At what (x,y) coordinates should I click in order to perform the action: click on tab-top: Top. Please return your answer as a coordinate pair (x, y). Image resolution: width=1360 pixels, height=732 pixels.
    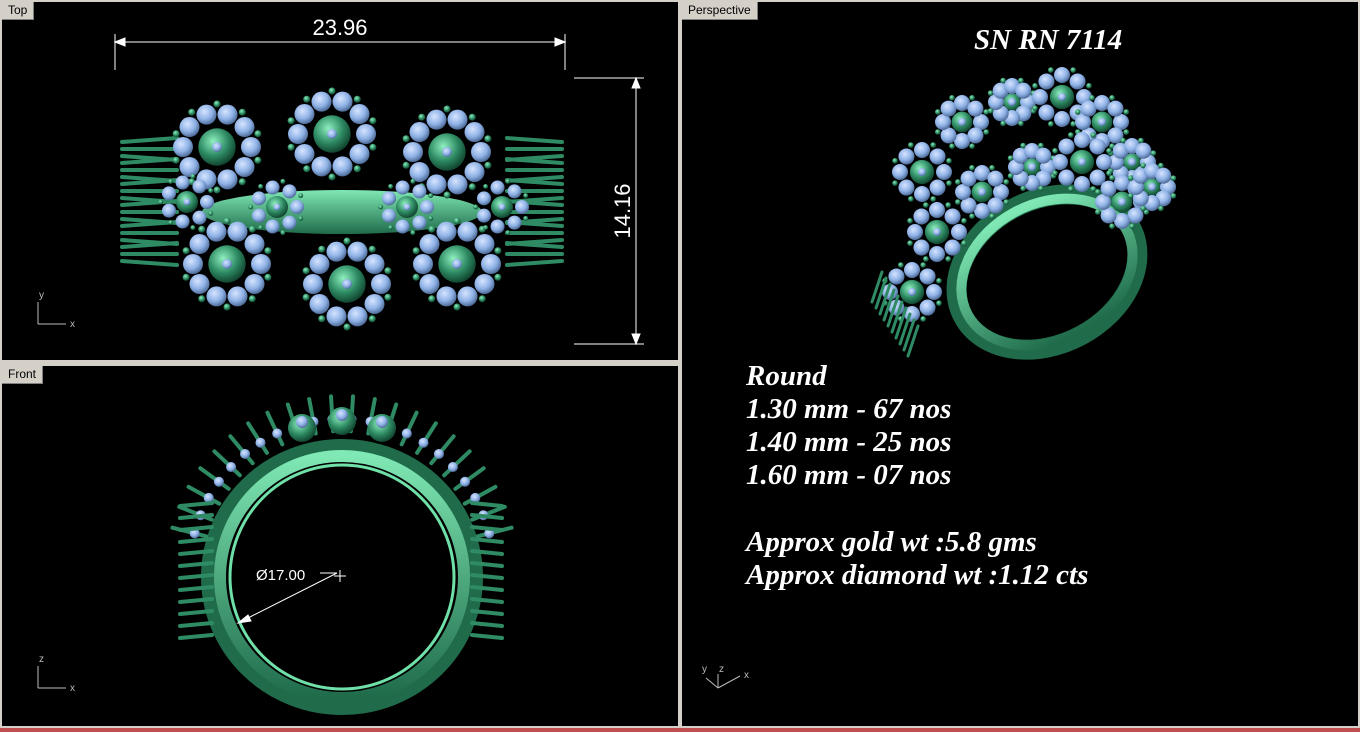
    Looking at the image, I should click on (18, 11).